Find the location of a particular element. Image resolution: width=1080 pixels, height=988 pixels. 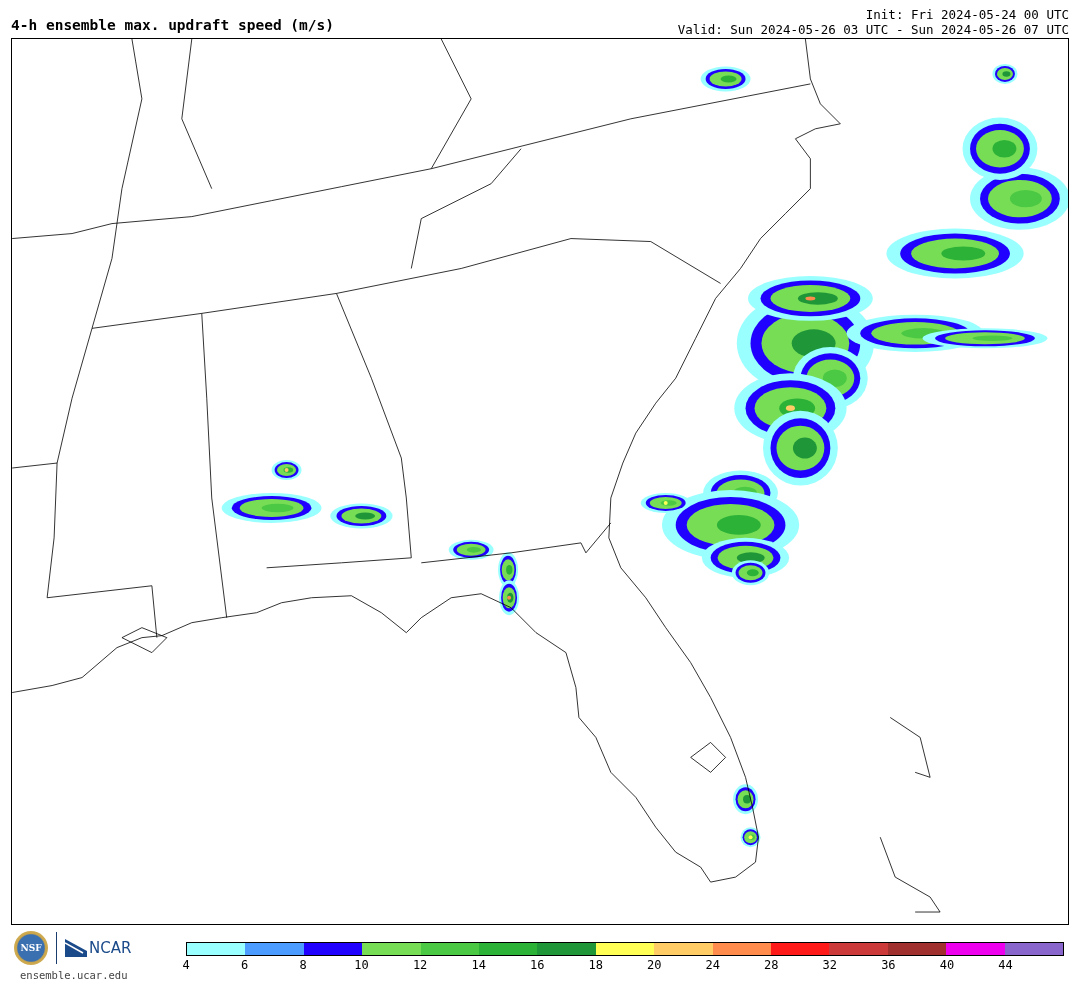

valid-time: Valid: Sun 2024-05-26 03 UTC - Sun 2024-05-26 07 UTC is located at coordinates (873, 29).